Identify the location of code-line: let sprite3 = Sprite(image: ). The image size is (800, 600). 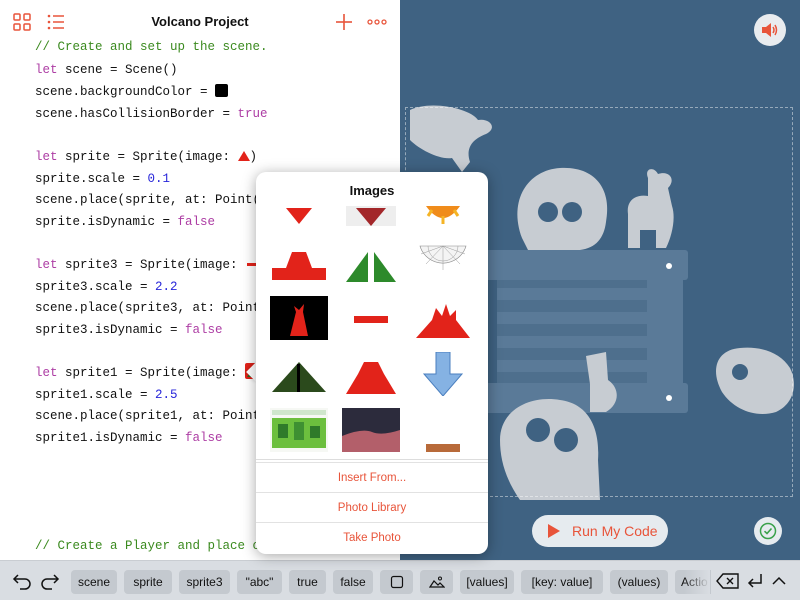
(151, 265).